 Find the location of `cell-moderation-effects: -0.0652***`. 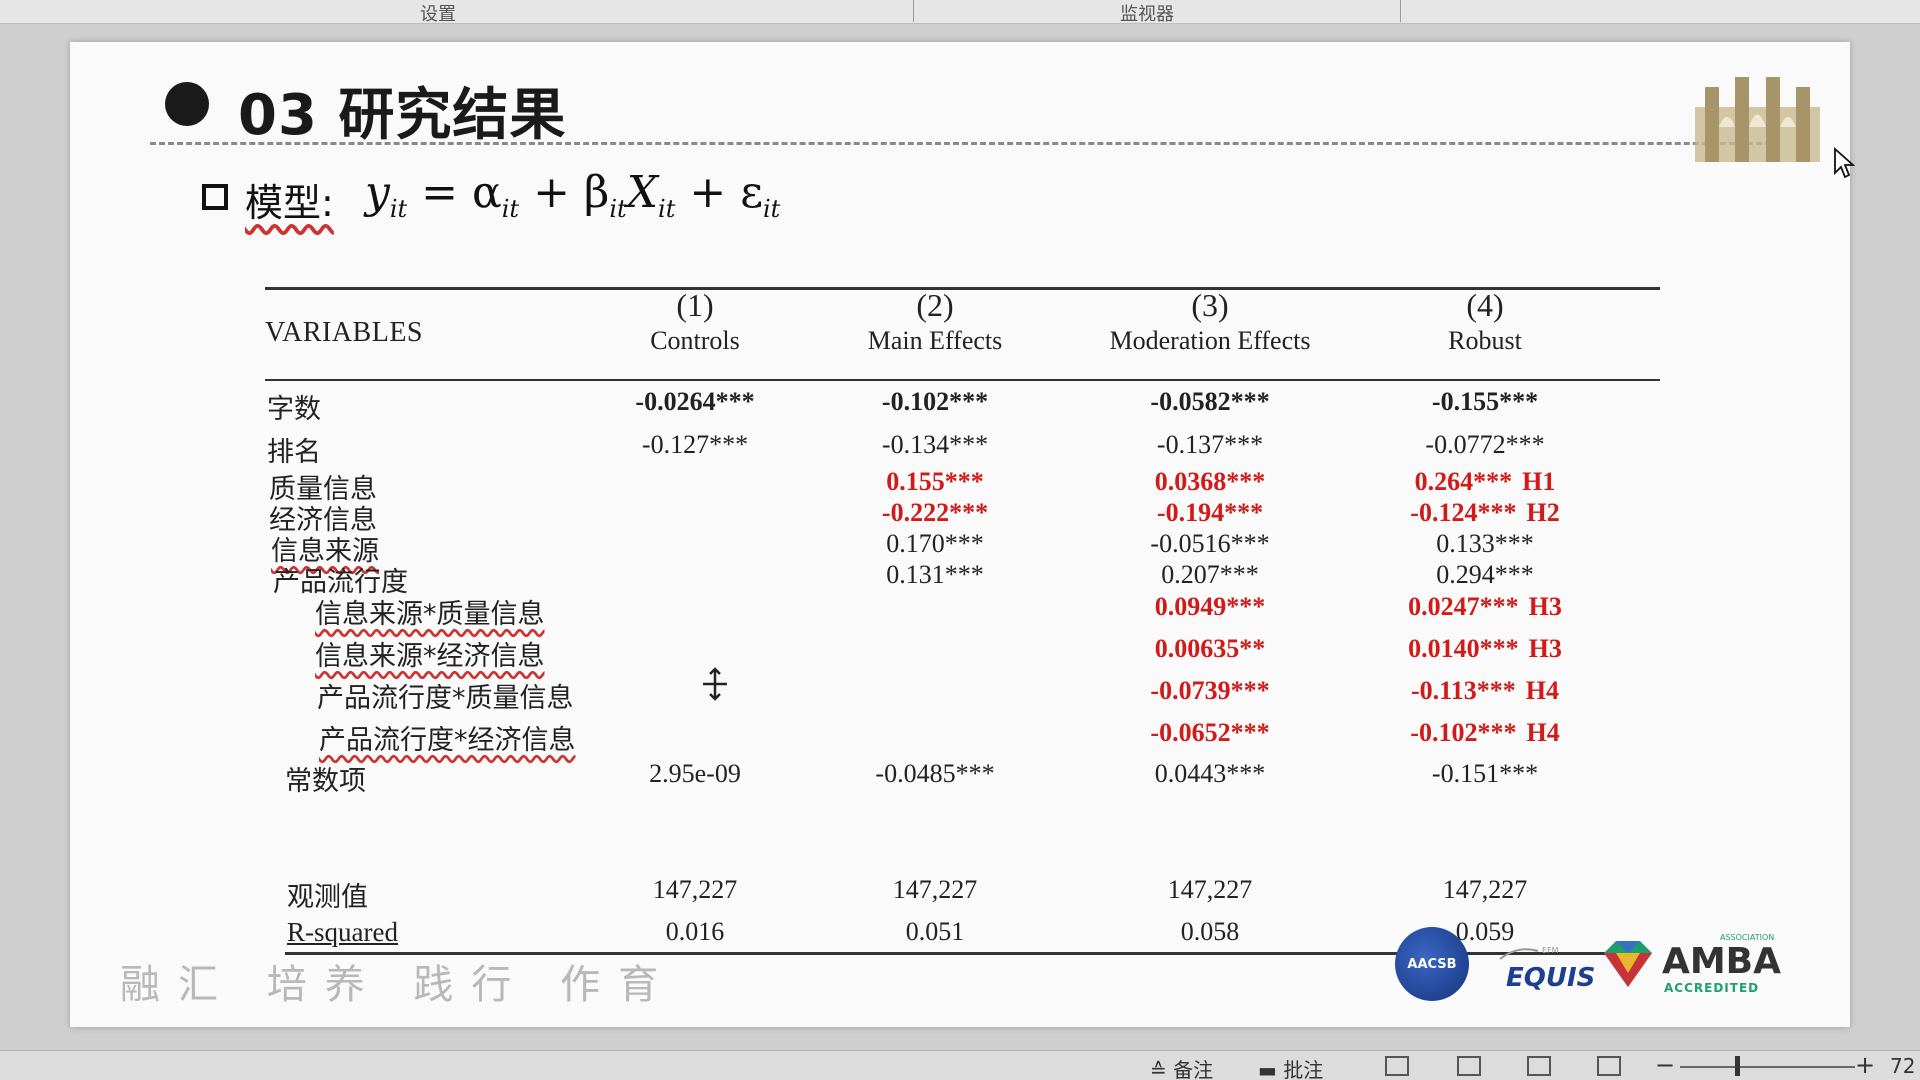

cell-moderation-effects: -0.0652*** is located at coordinates (1210, 732).